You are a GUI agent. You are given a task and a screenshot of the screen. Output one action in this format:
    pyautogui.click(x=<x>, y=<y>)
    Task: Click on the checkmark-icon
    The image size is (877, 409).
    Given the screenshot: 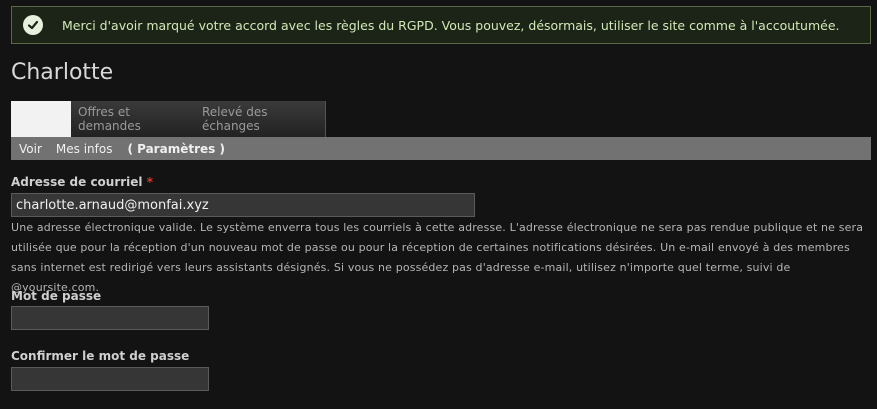 What is the action you would take?
    pyautogui.click(x=33, y=25)
    